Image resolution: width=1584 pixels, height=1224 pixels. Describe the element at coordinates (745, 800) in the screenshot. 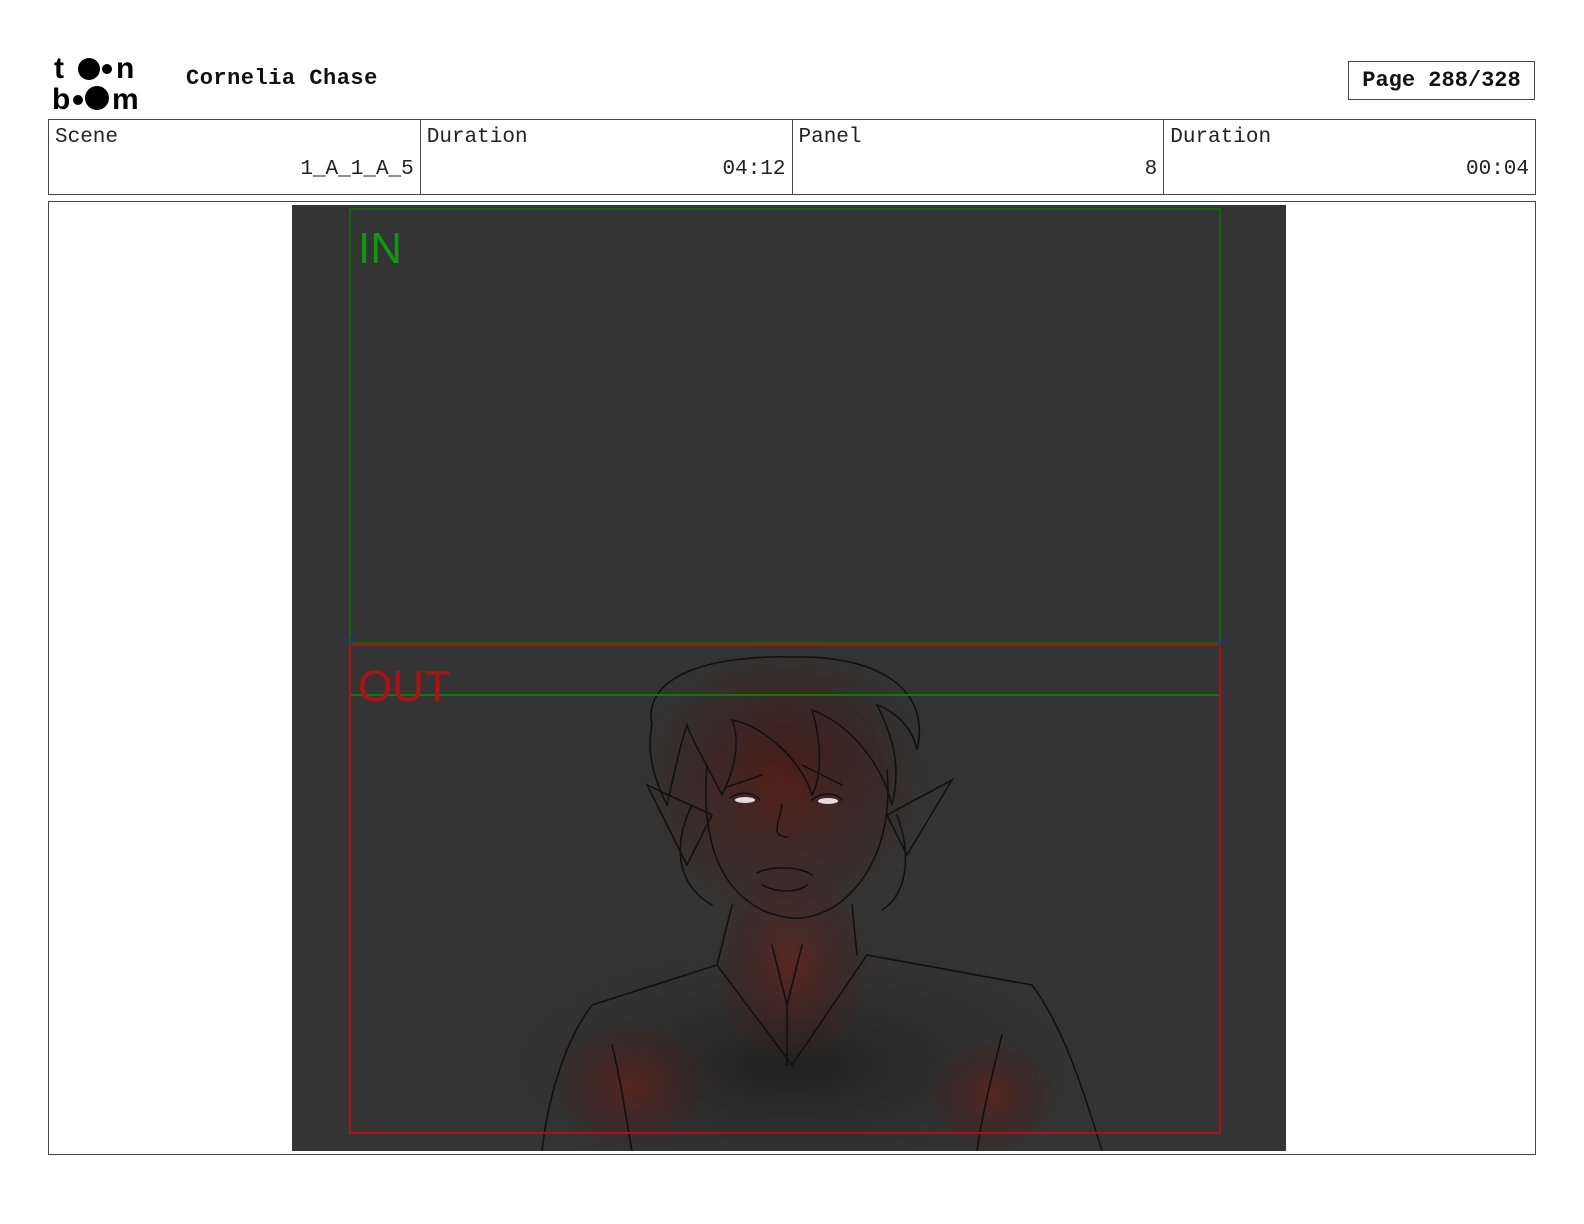

I see `eye-left` at that location.